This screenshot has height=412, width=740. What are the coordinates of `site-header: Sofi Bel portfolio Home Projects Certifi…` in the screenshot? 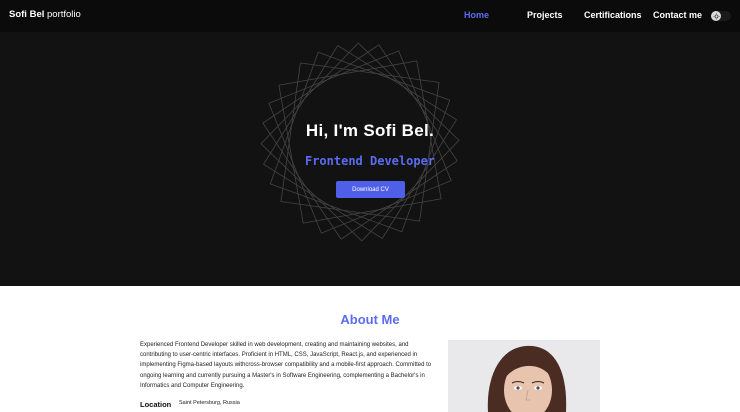 It's located at (370, 16).